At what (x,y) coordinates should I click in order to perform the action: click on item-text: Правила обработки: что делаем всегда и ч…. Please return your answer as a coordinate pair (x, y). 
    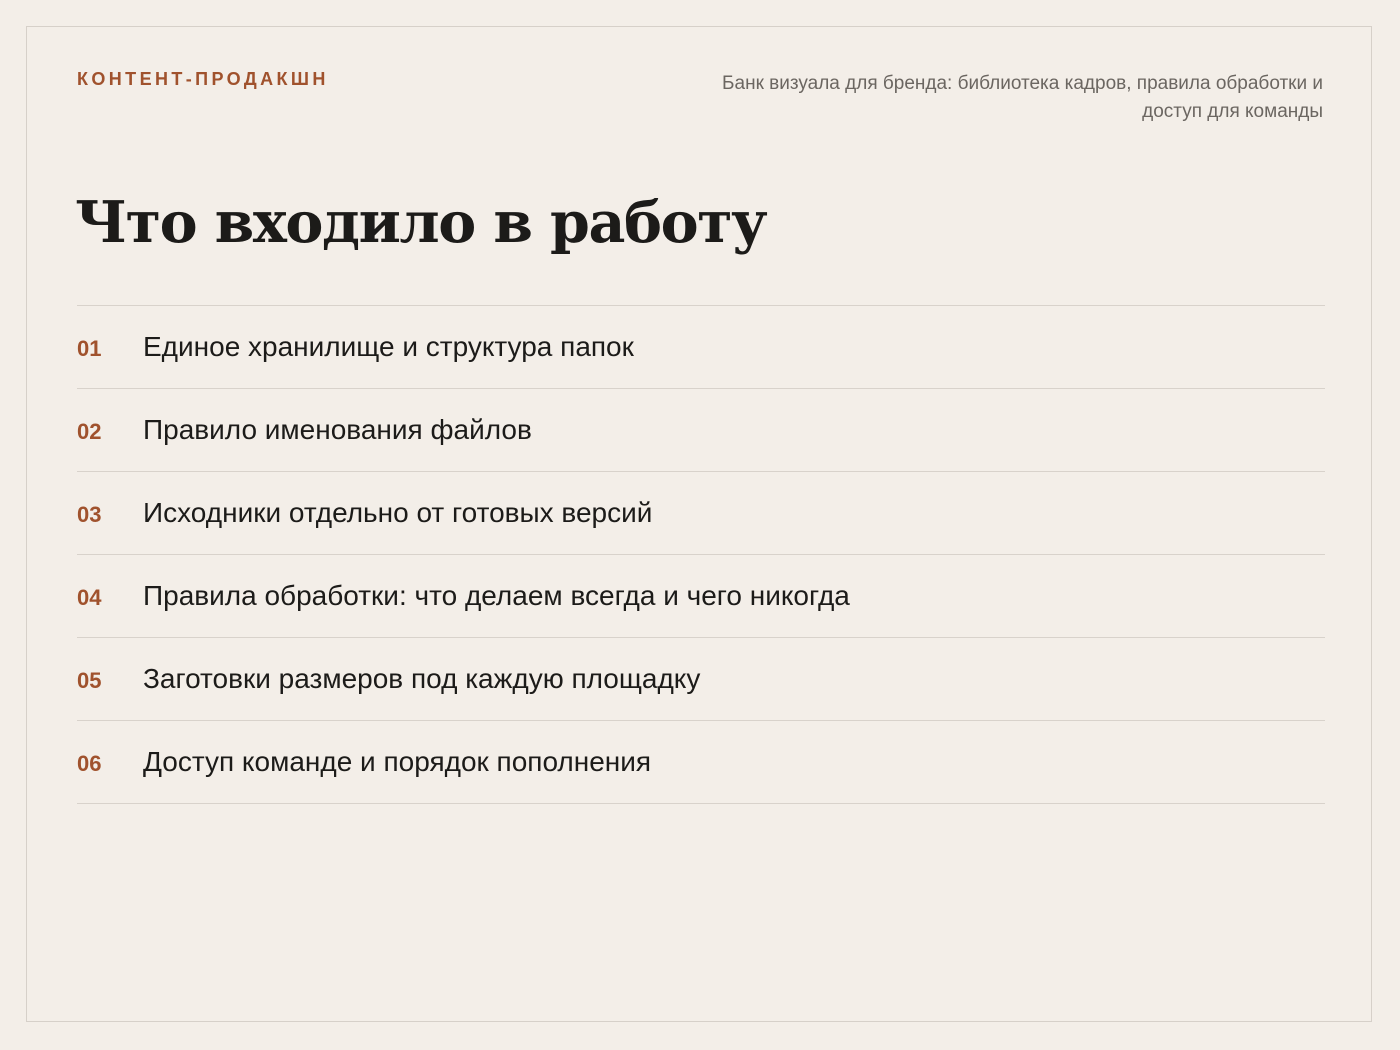
    Looking at the image, I should click on (496, 595).